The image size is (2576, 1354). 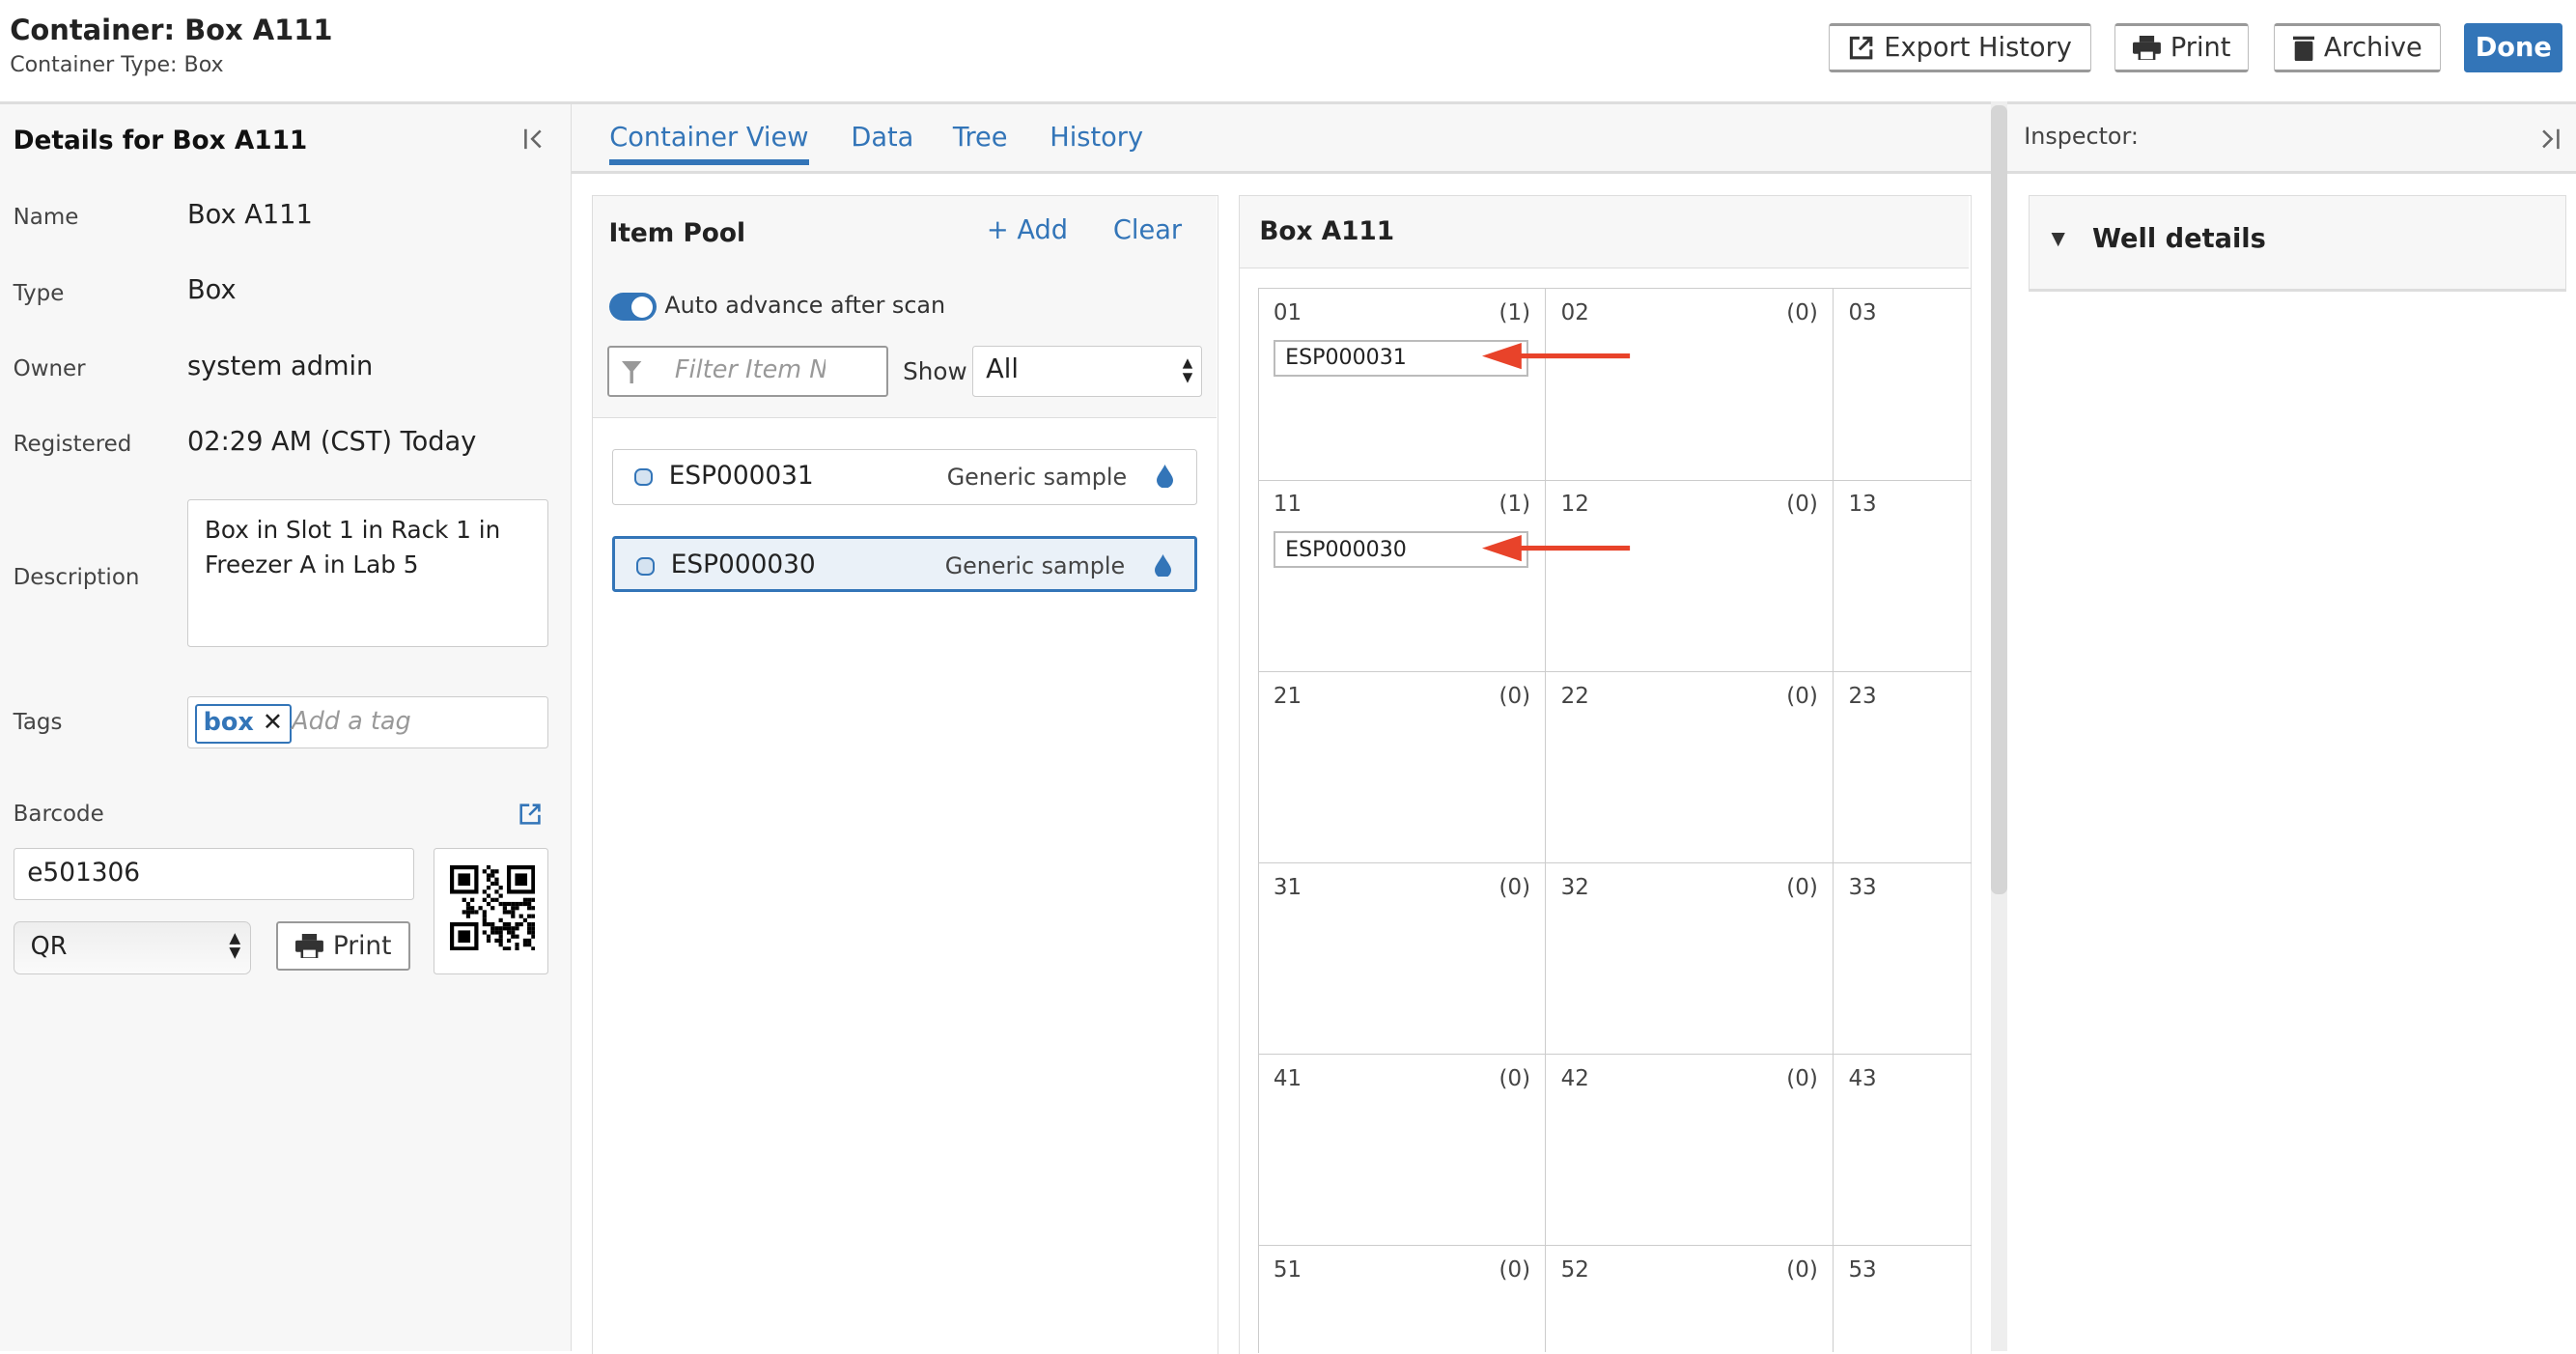 What do you see at coordinates (214, 873) in the screenshot?
I see `barcode-input: e501306` at bounding box center [214, 873].